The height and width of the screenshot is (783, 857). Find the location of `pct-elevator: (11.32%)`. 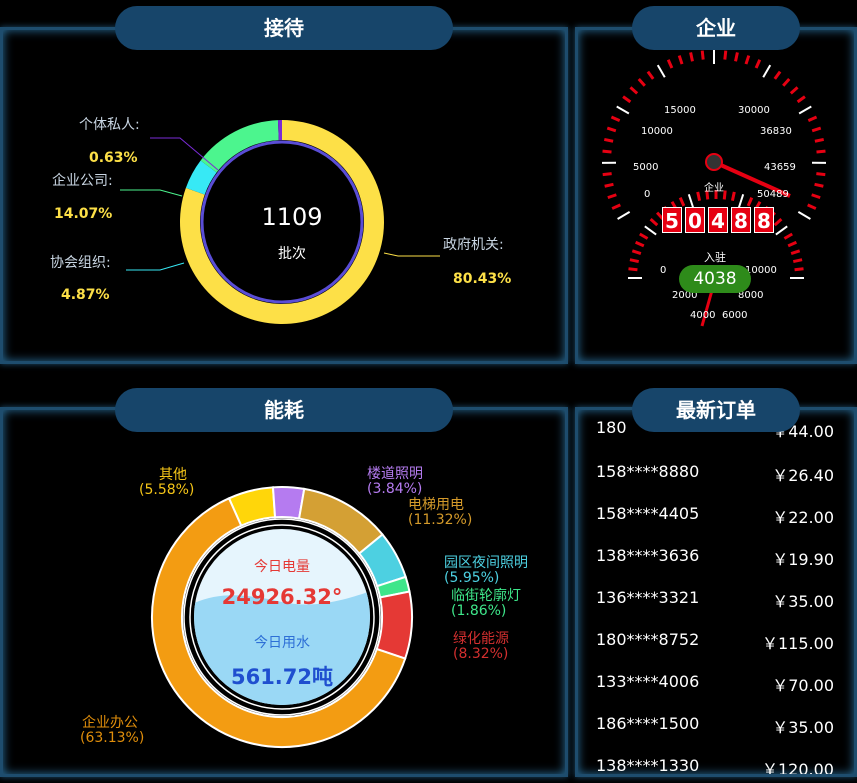

pct-elevator: (11.32%) is located at coordinates (440, 520).